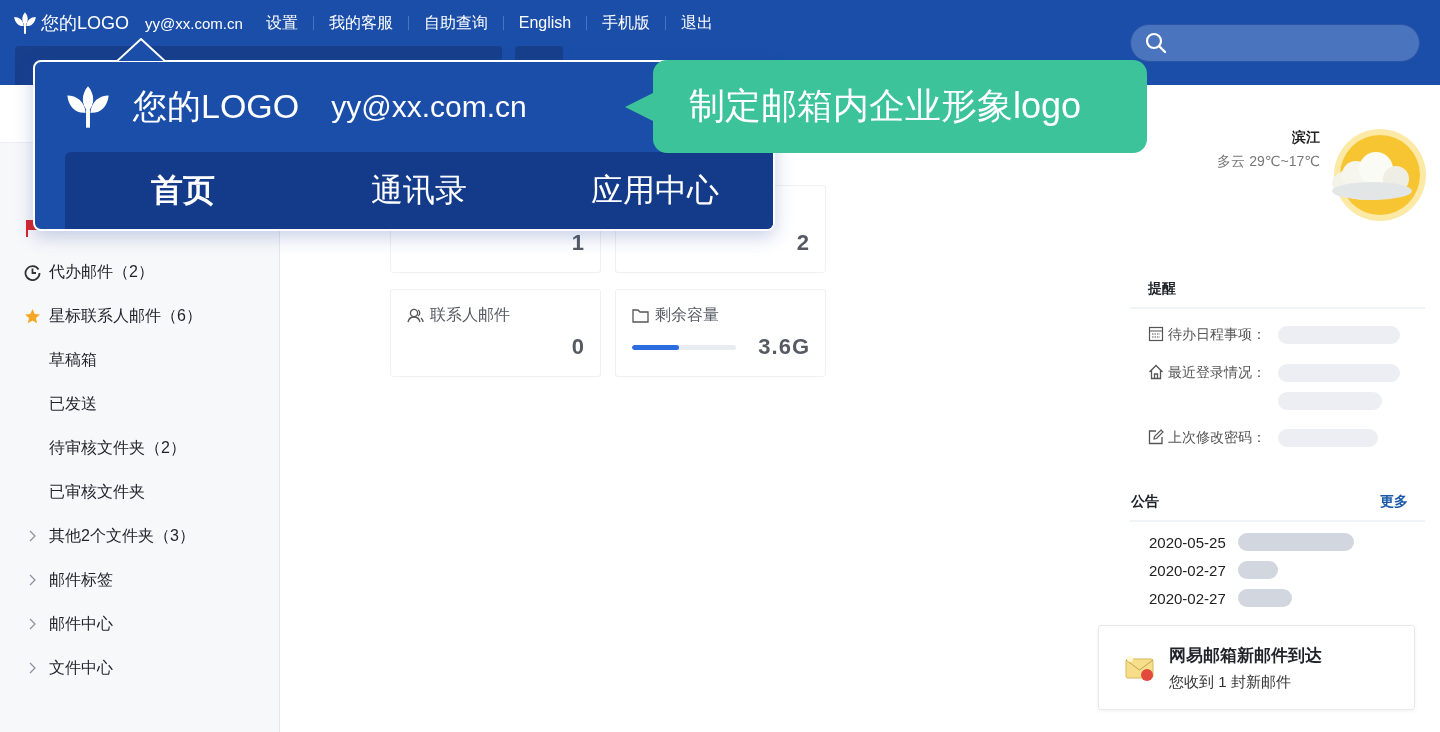  I want to click on folder-item: 代办邮件（2）, so click(101, 272).